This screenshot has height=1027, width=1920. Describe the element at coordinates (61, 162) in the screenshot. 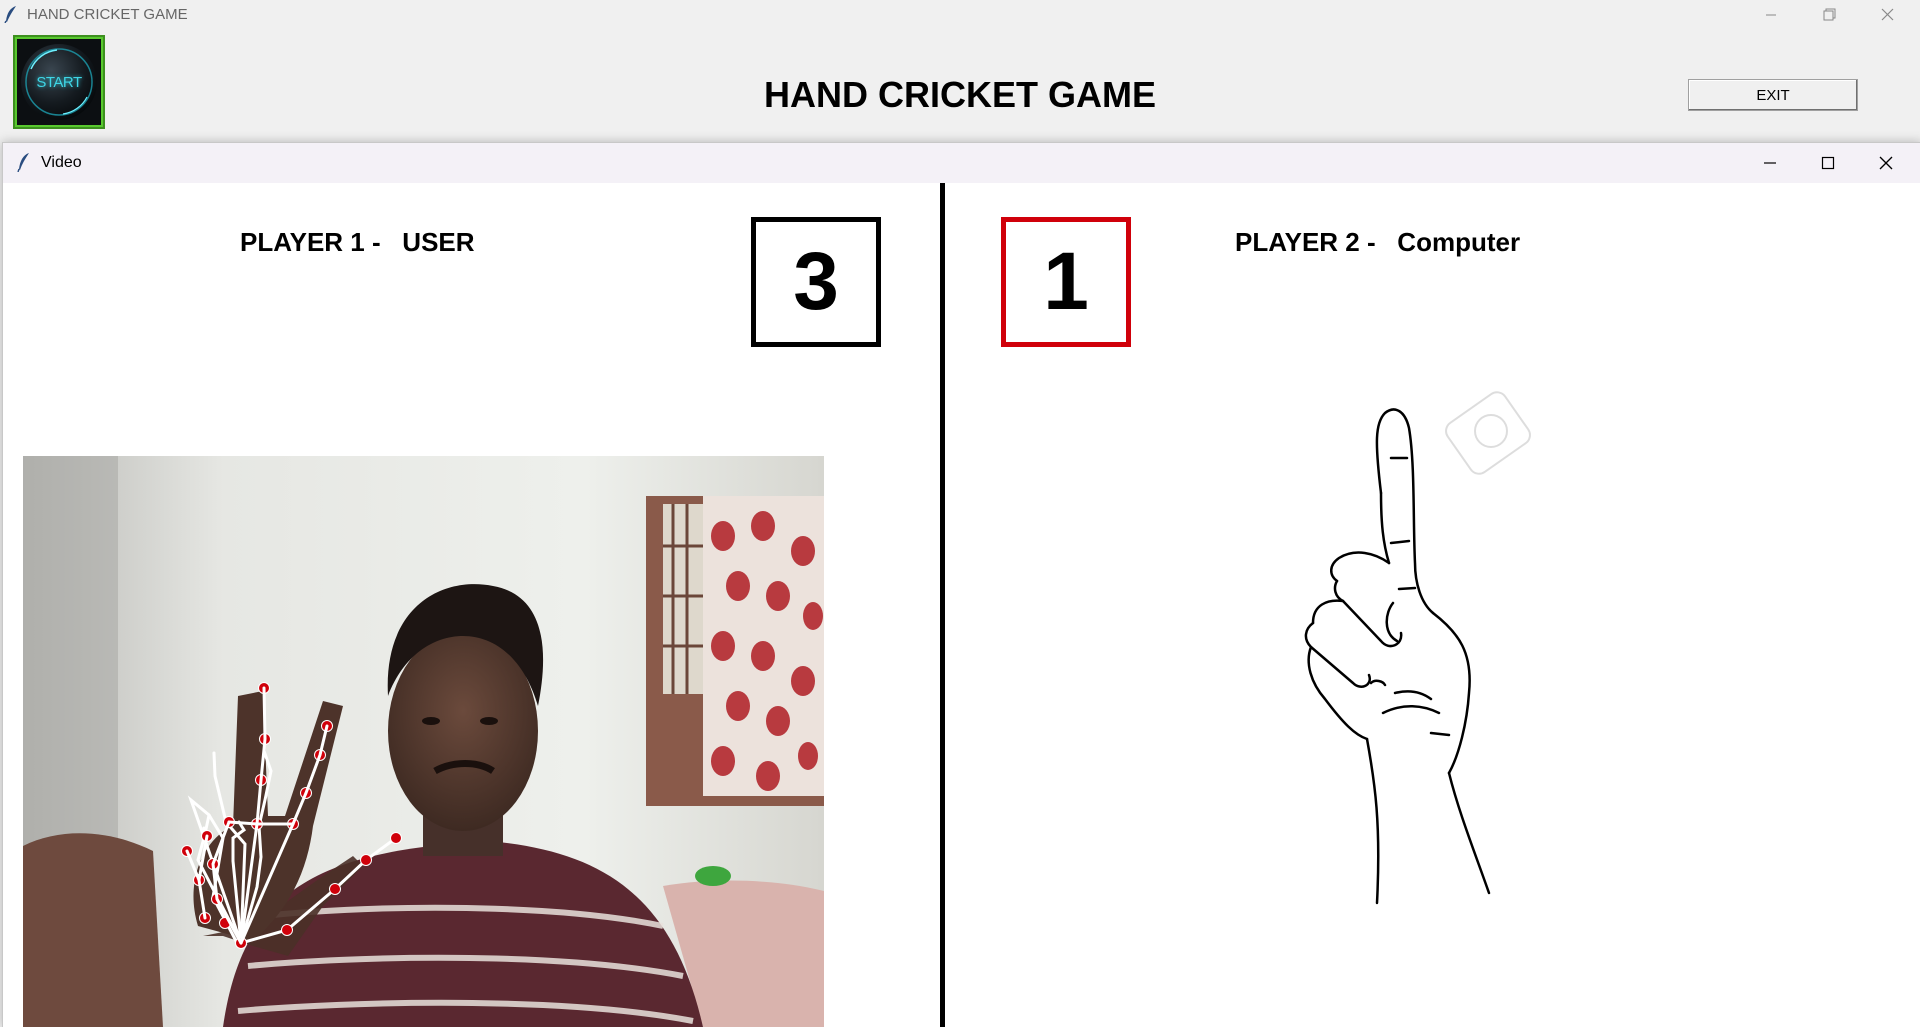

I see `video-window-title: Video` at that location.